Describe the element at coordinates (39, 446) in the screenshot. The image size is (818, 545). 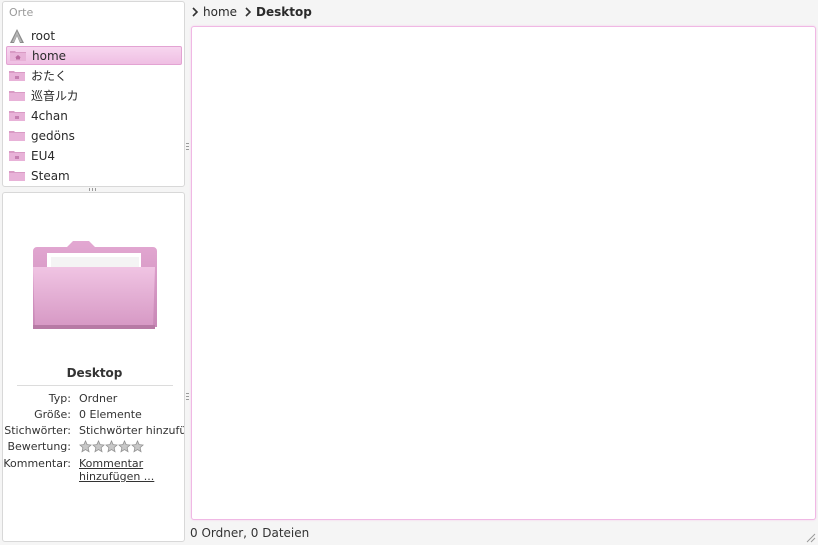
I see `rating-key: Bewertung:` at that location.